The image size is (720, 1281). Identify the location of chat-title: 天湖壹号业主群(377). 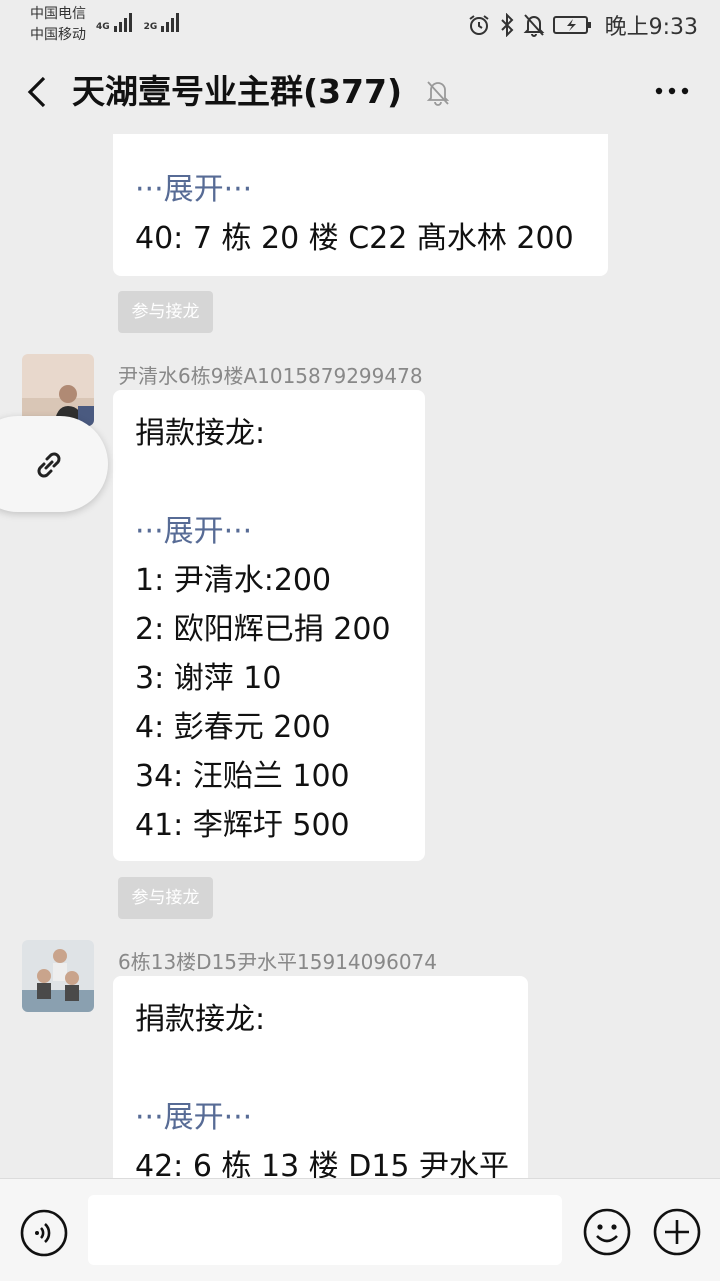
(237, 91).